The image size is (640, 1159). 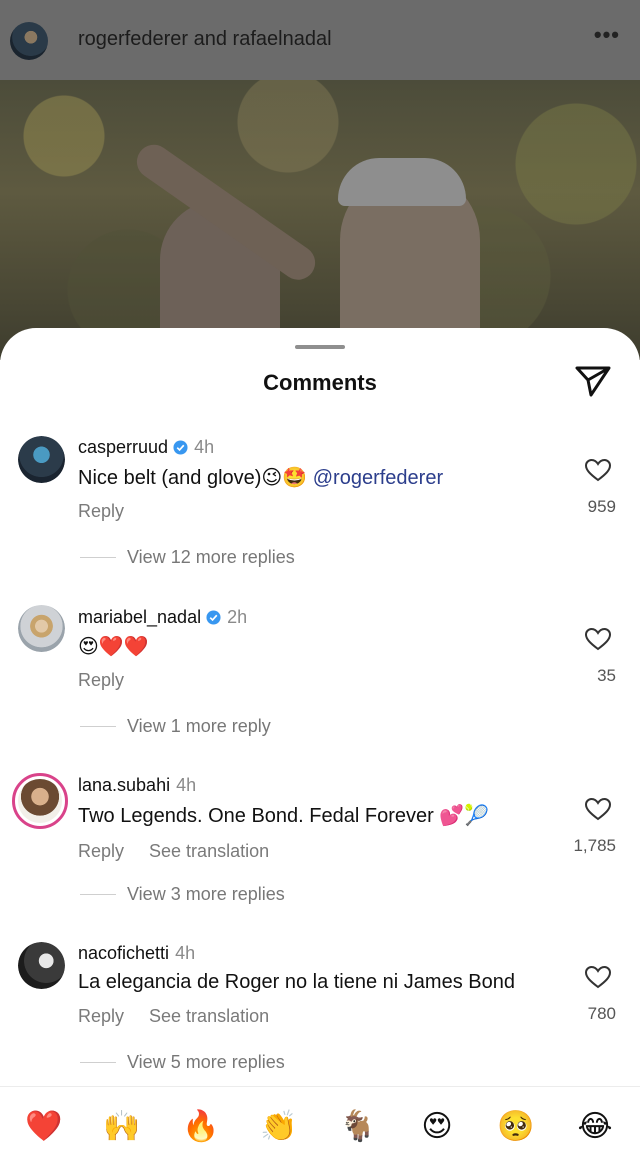 I want to click on heart-eyes-emoji-button: 😍, so click(x=437, y=1127).